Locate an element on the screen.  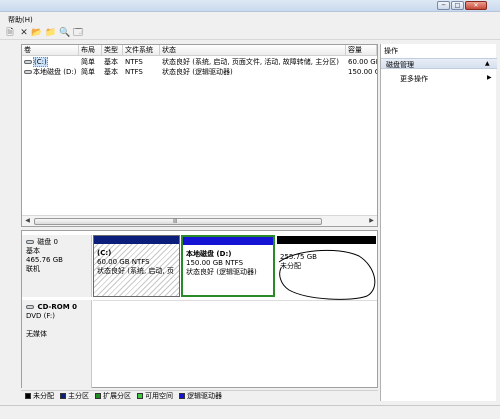
legend: 未分配 主分区 扩展分区 可用空间 逻辑驱动器 is located at coordinates (199, 395).